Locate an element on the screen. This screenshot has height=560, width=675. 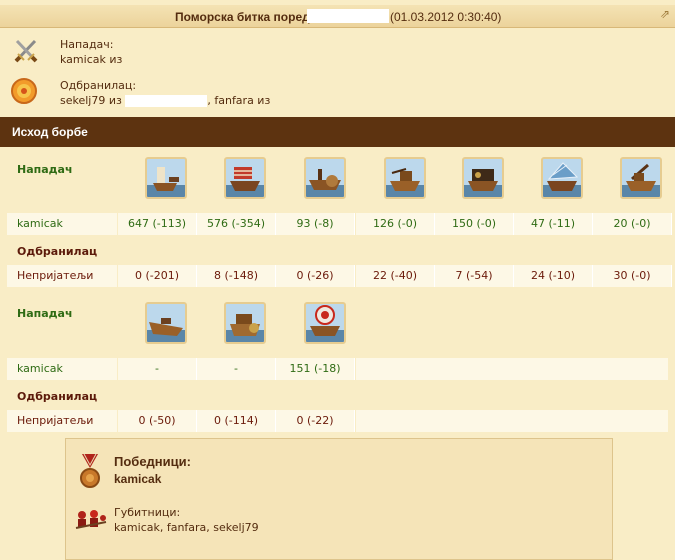
round1-defender-heading: Одбранилац is located at coordinates (57, 251).